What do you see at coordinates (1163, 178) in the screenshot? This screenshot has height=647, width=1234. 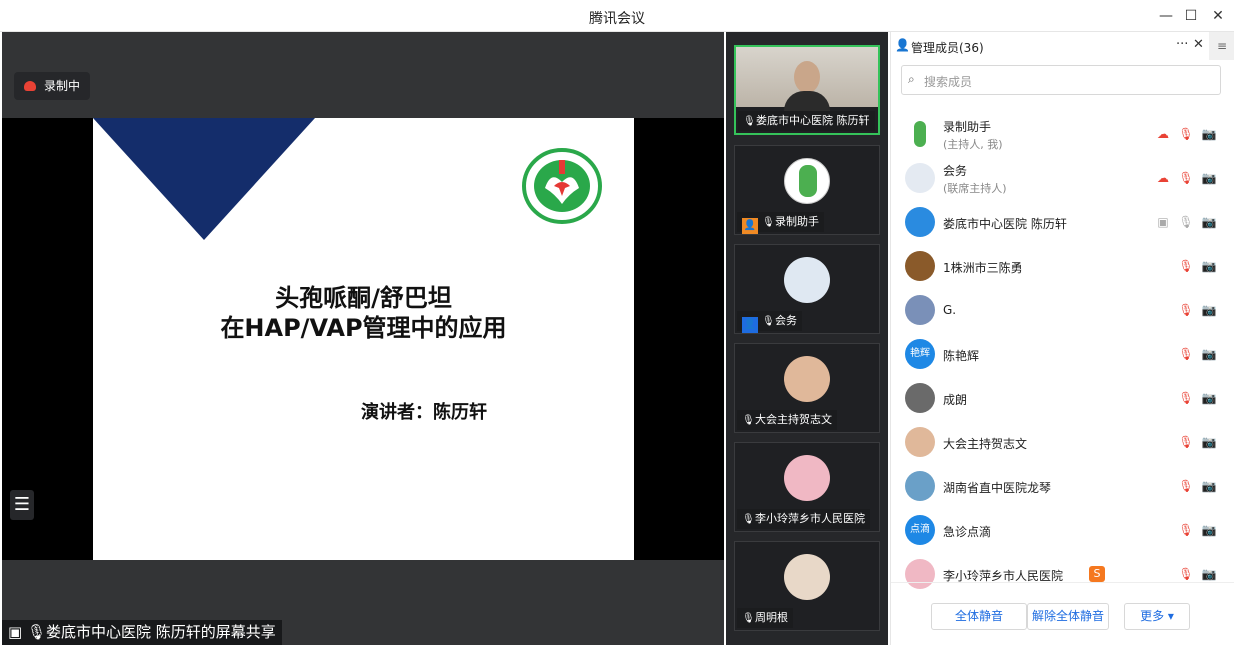 I see `recording-cloud-icon: ☁` at bounding box center [1163, 178].